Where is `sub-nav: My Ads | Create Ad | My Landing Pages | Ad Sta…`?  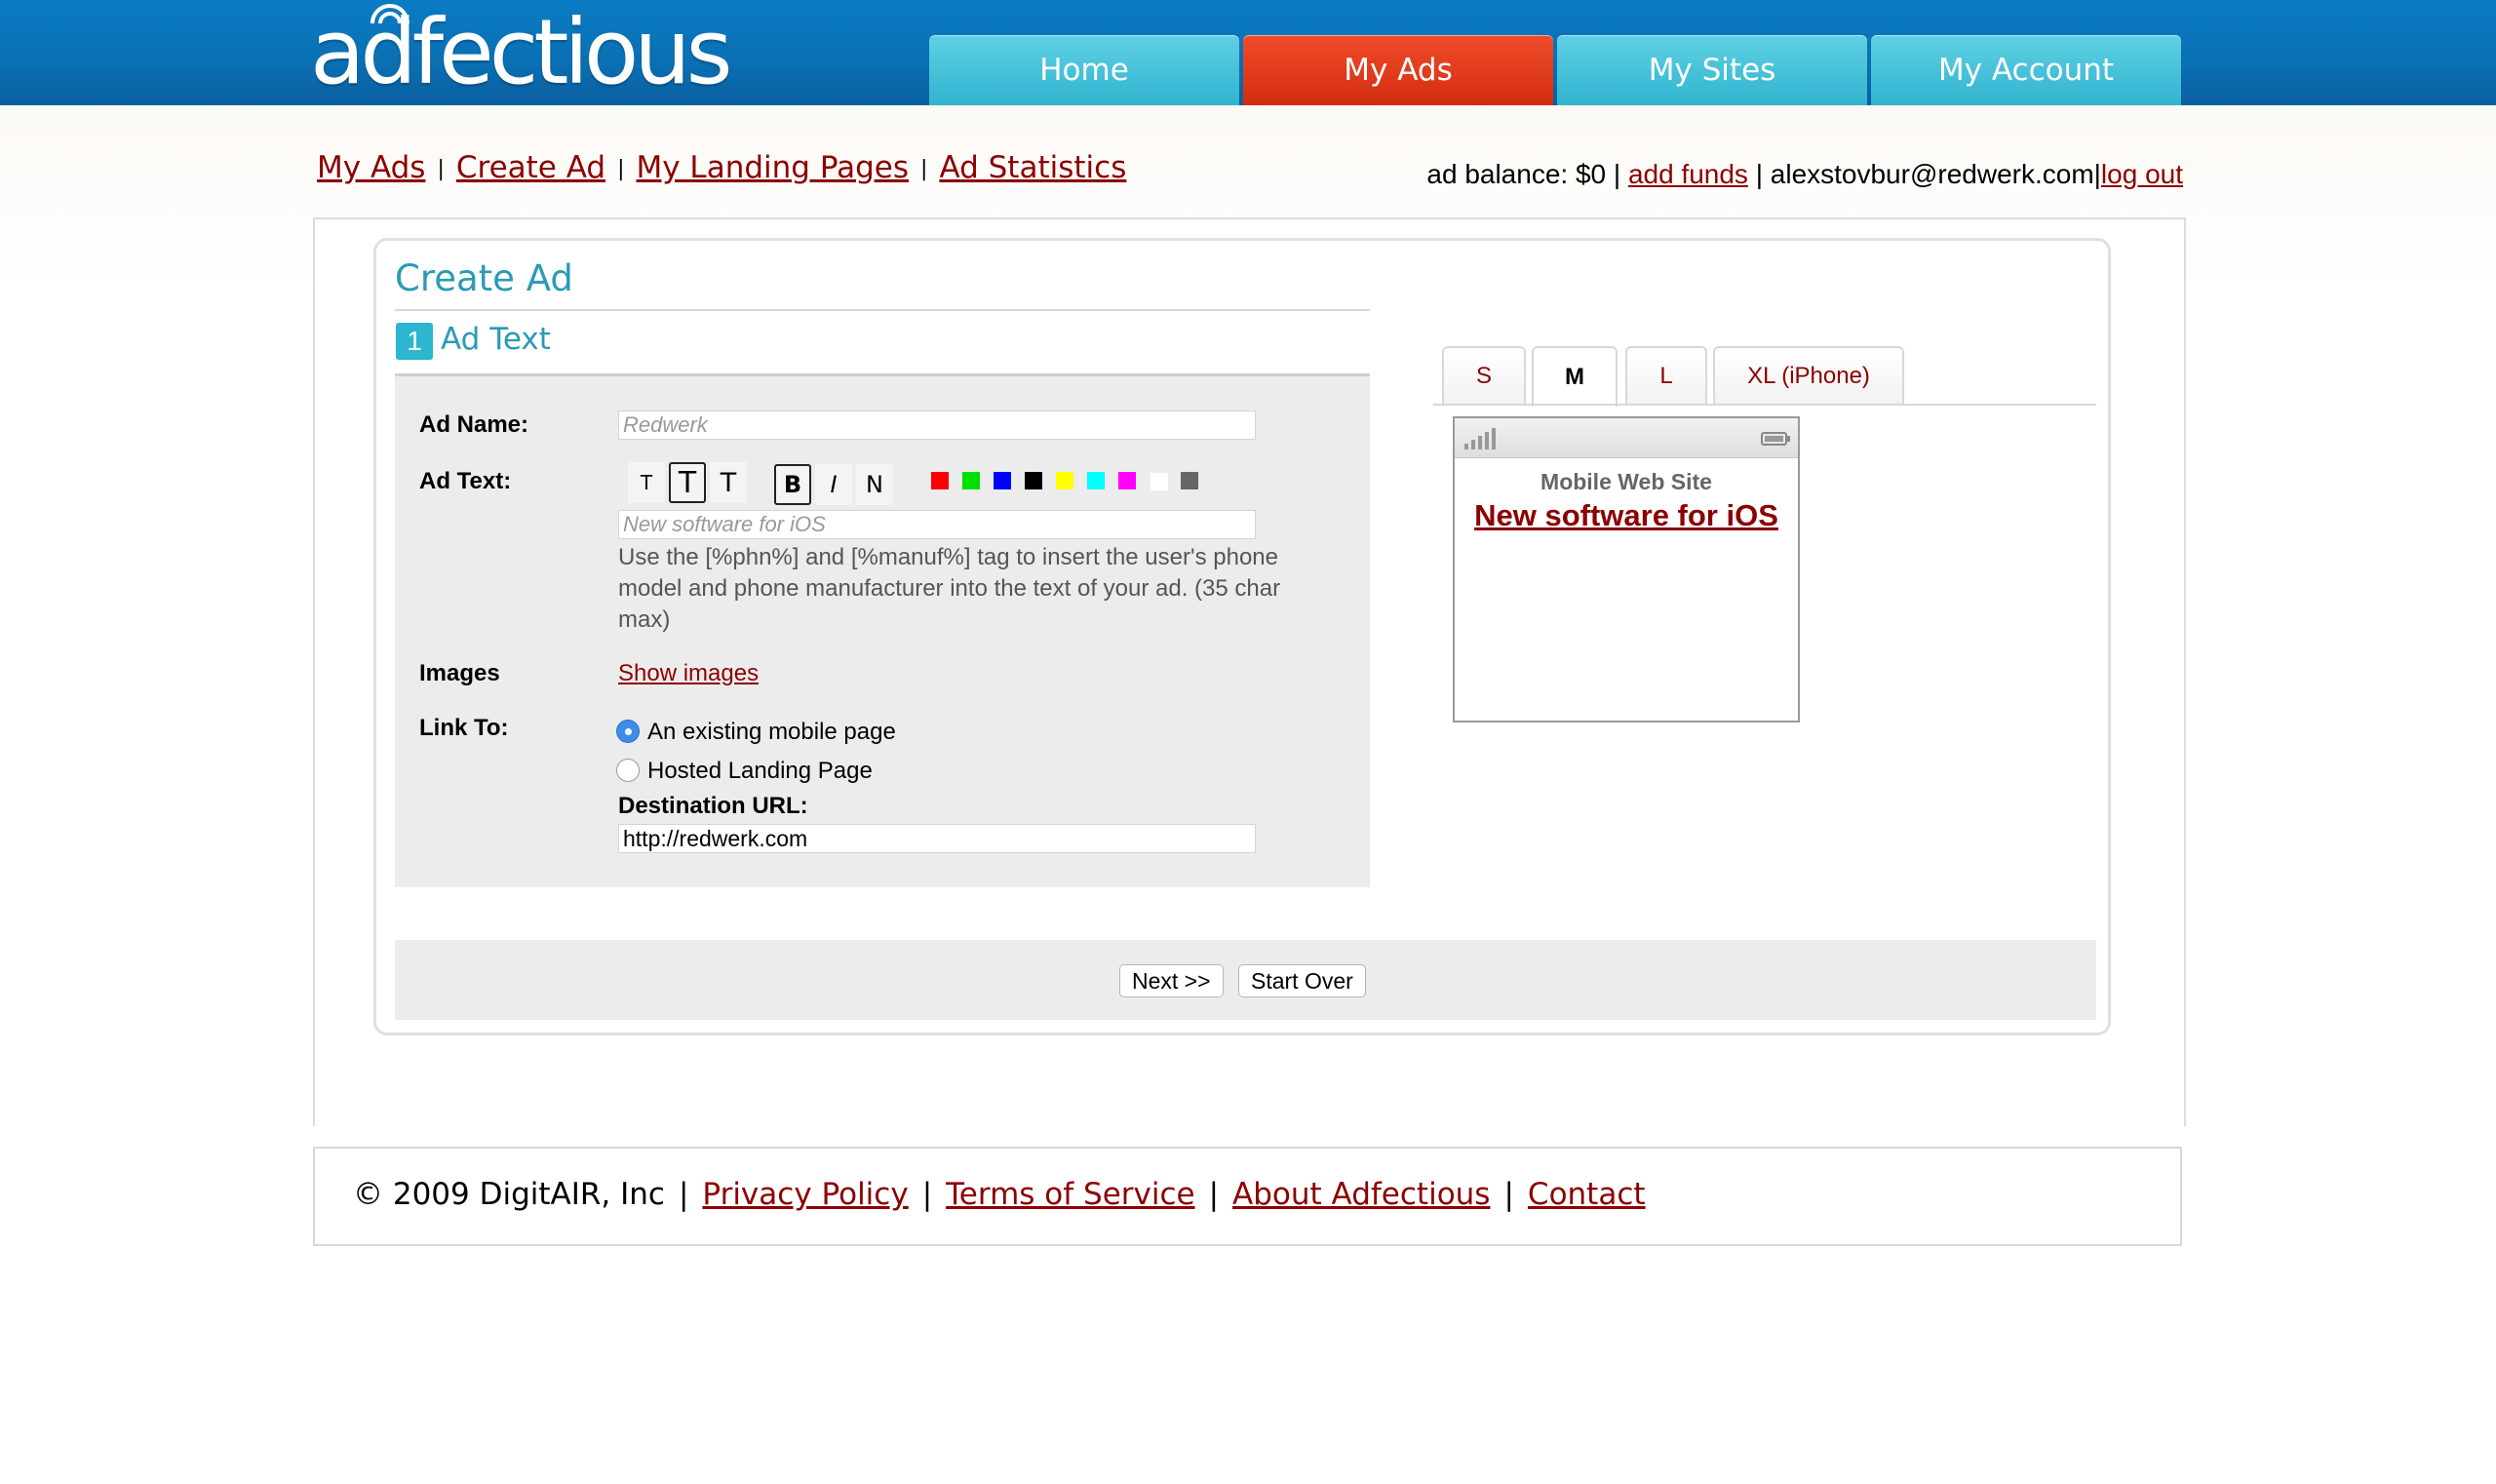 sub-nav: My Ads | Create Ad | My Landing Pages | Ad Sta… is located at coordinates (721, 167).